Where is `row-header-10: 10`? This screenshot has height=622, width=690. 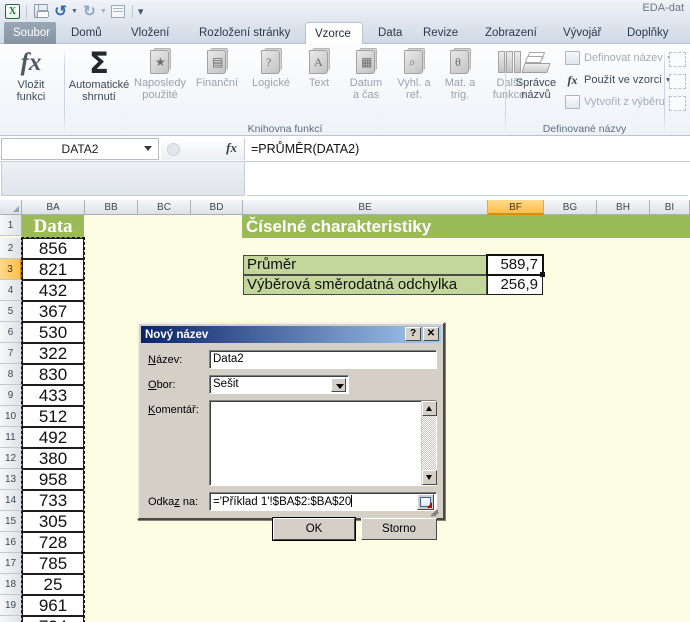
row-header-10: 10 is located at coordinates (11, 416).